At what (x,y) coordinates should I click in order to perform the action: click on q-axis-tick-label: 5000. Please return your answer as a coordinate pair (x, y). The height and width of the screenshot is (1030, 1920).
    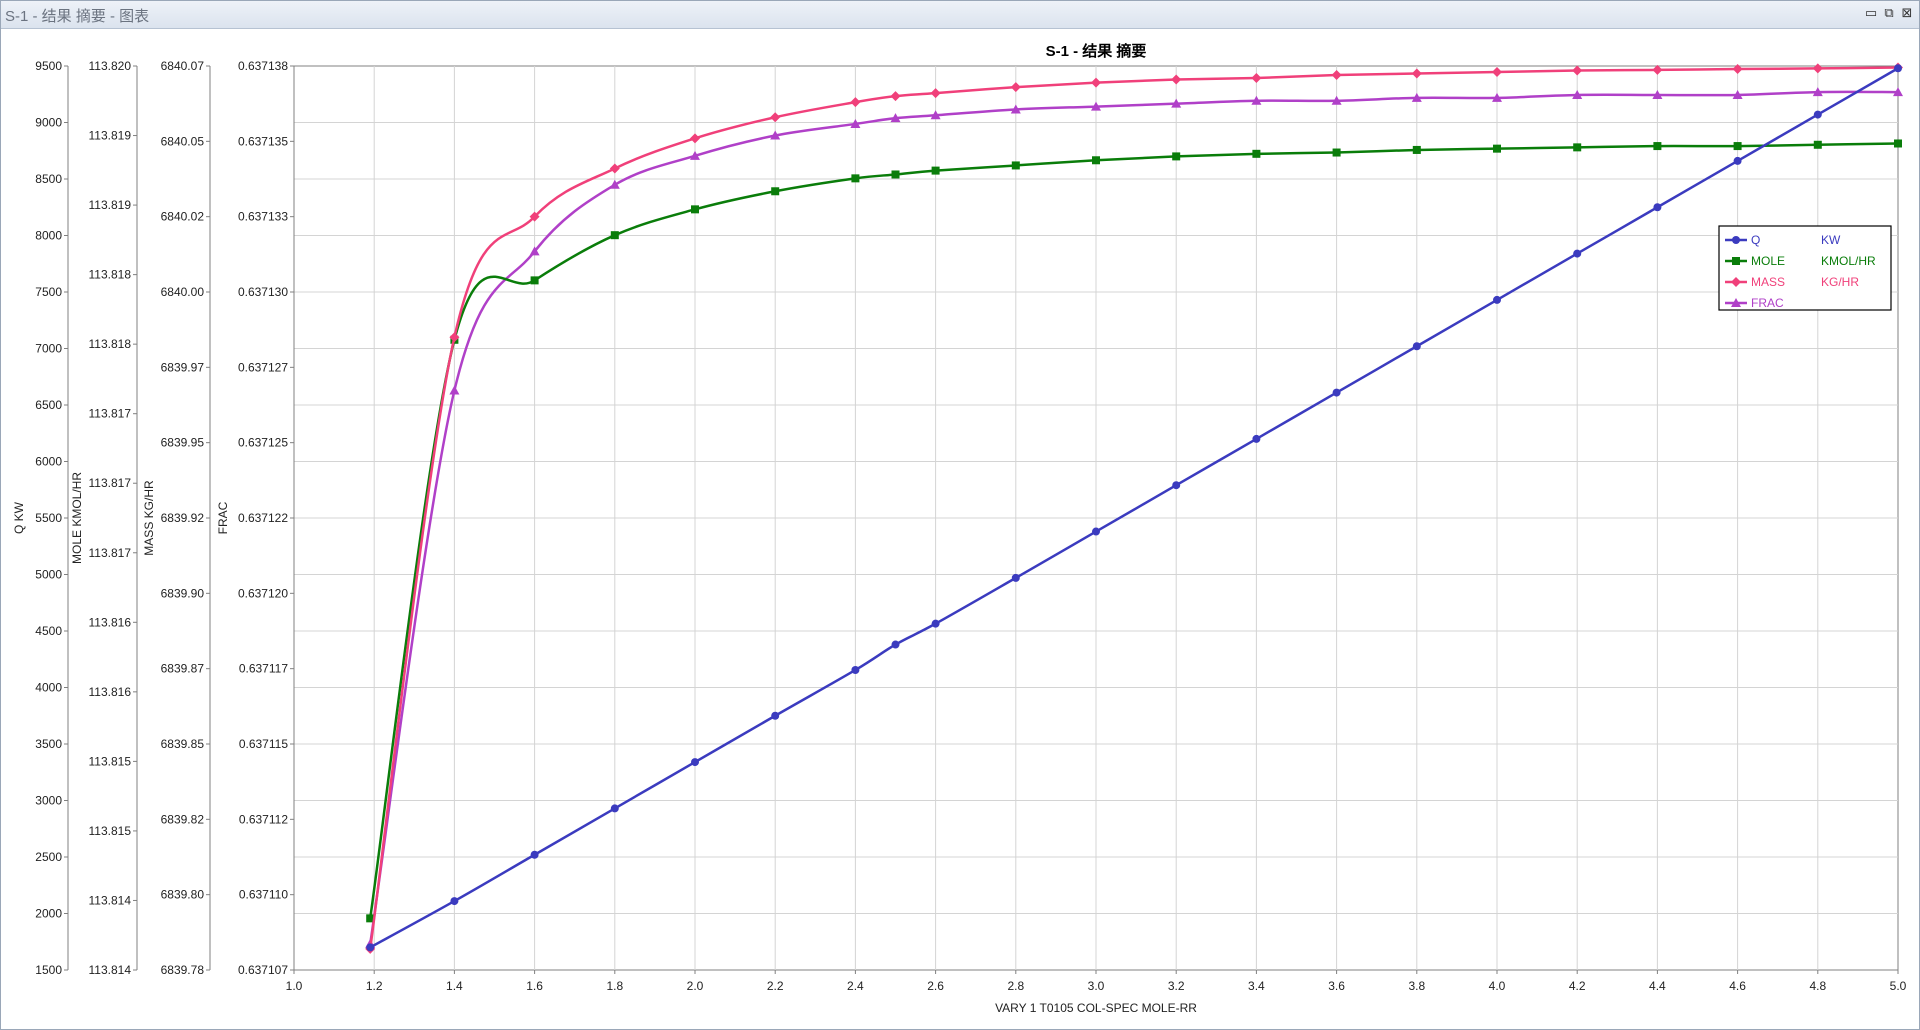
    Looking at the image, I should click on (48, 575).